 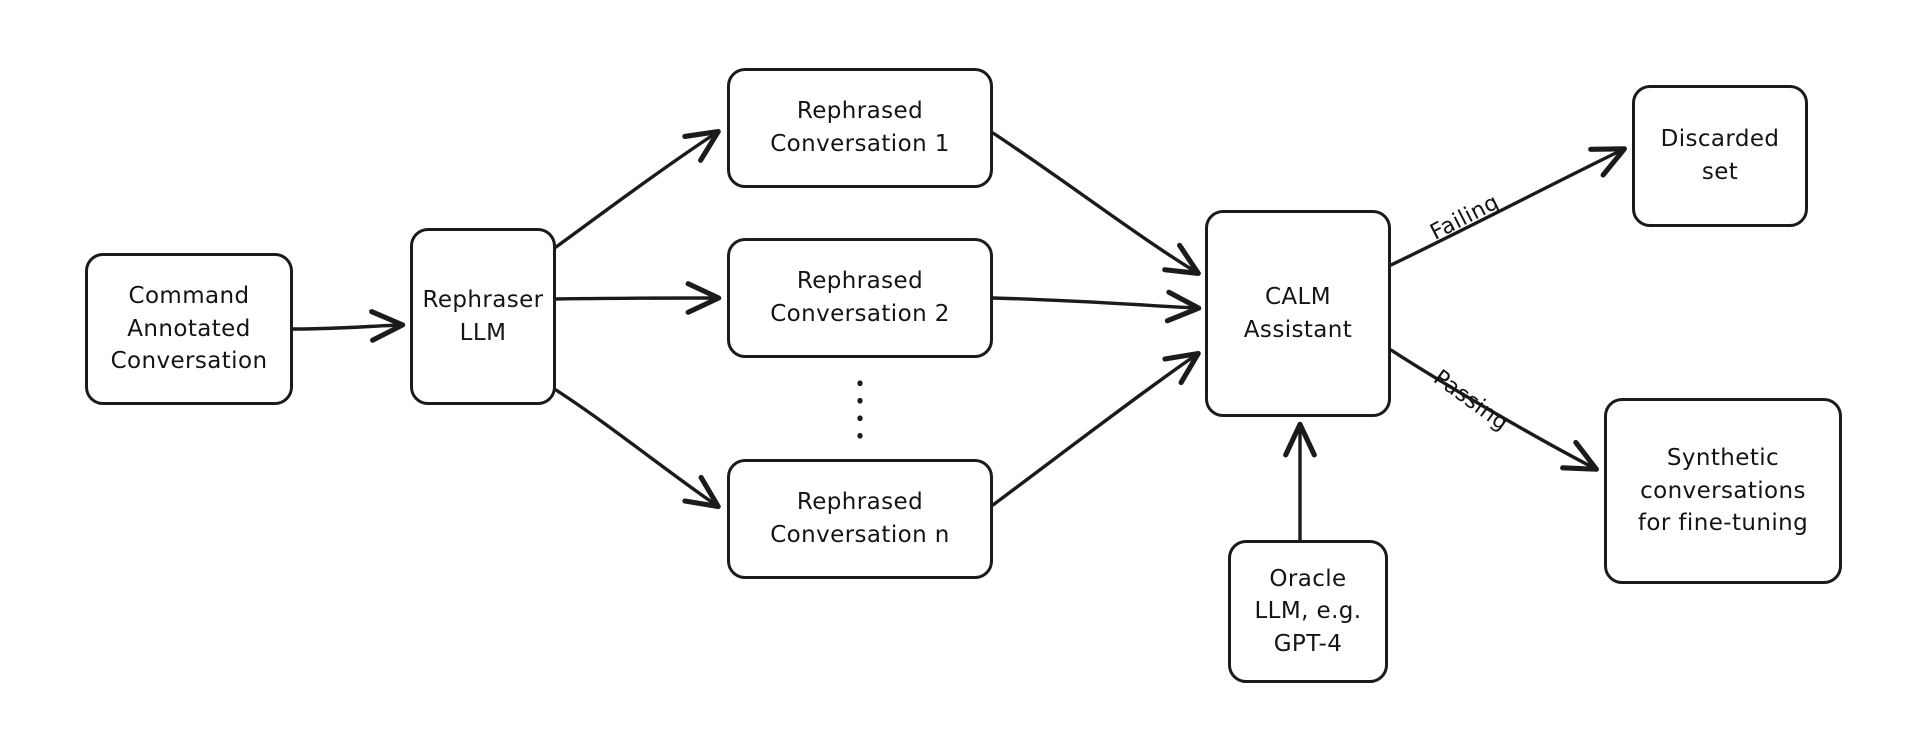 What do you see at coordinates (189, 329) in the screenshot?
I see `node-command-annotated-conversation: Command Annotated Conversation` at bounding box center [189, 329].